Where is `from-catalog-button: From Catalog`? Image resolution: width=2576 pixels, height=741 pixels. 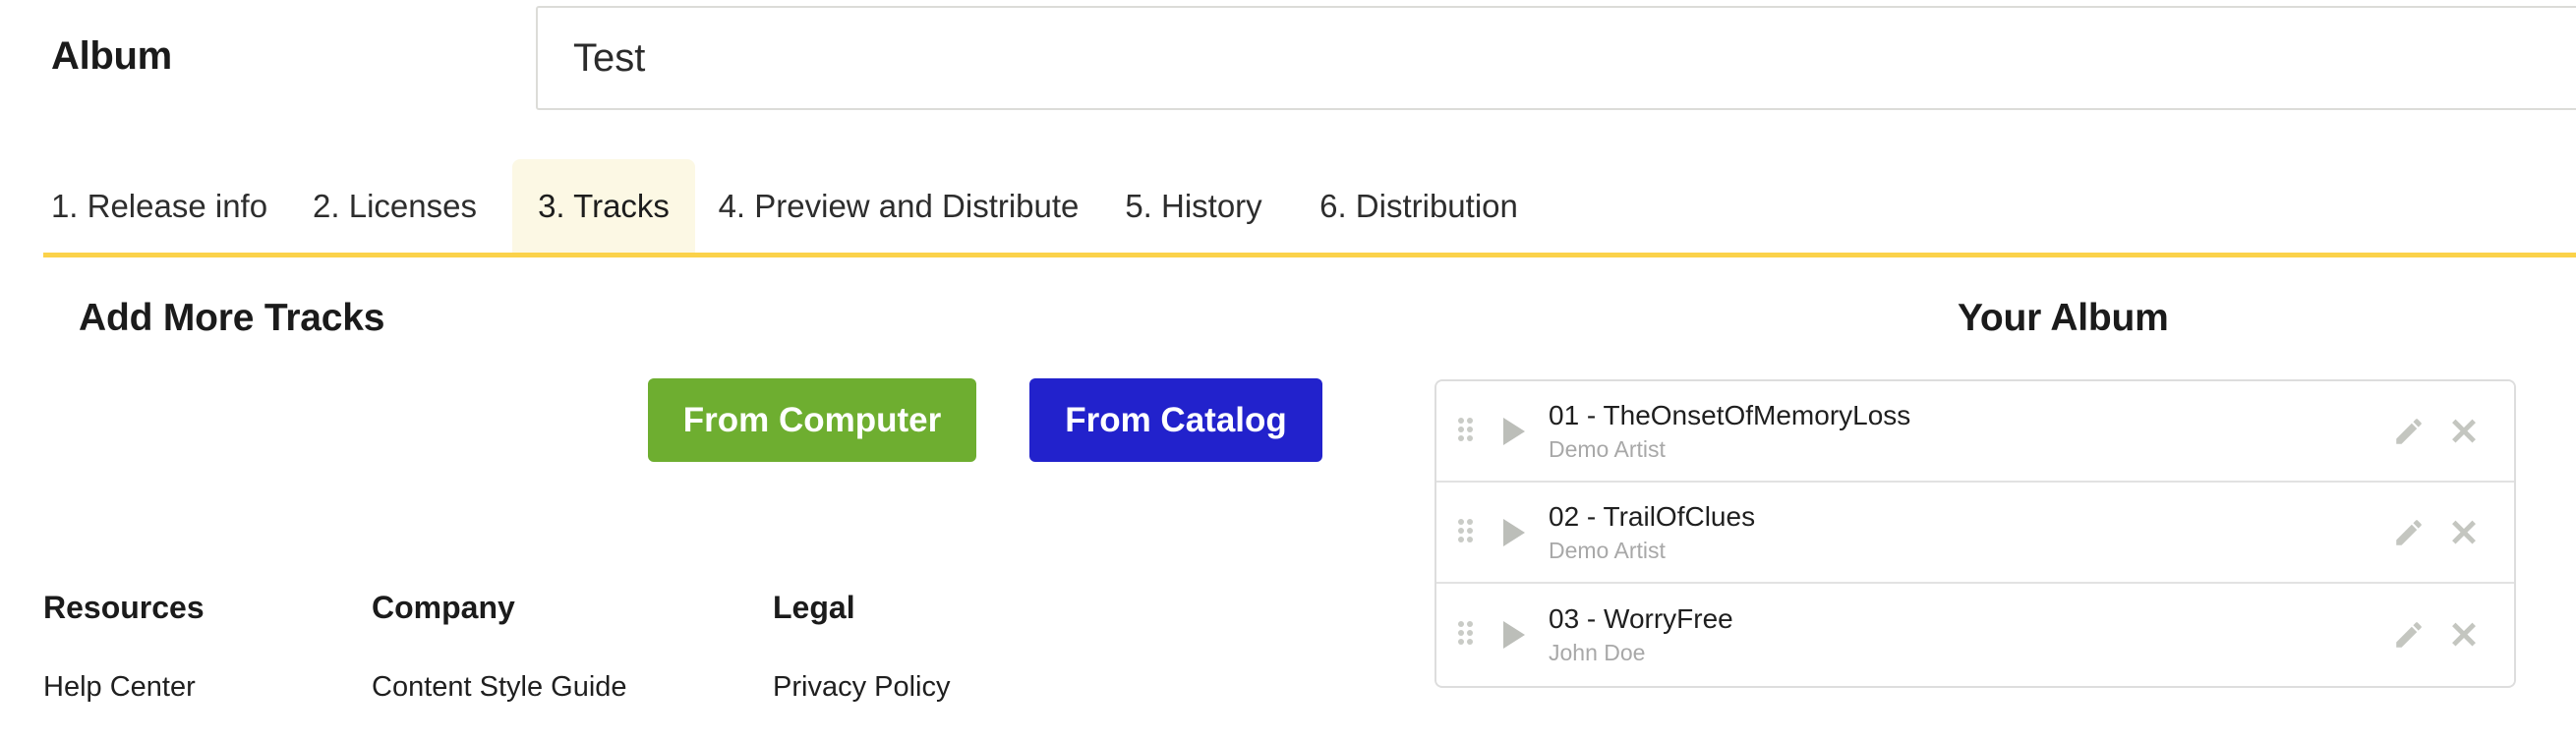
from-catalog-button: From Catalog is located at coordinates (1175, 420).